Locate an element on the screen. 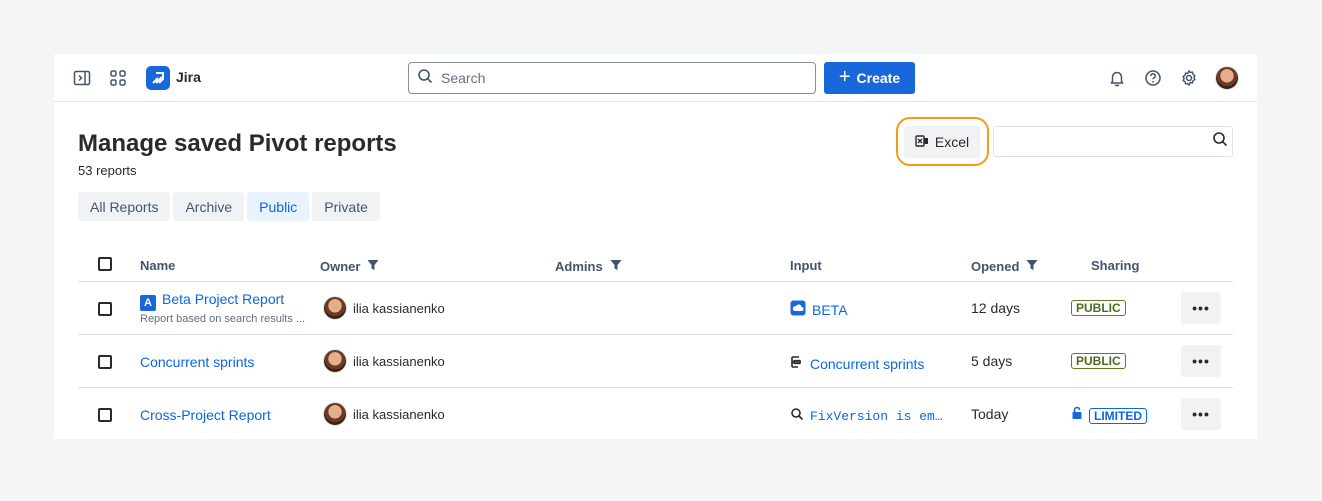  column-header-owner: Owner is located at coordinates (350, 266).